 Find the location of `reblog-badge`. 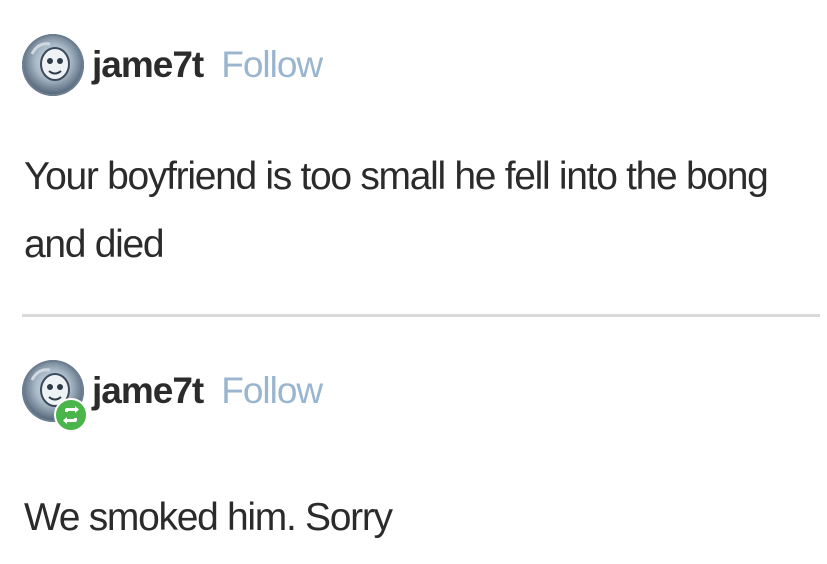

reblog-badge is located at coordinates (71, 415).